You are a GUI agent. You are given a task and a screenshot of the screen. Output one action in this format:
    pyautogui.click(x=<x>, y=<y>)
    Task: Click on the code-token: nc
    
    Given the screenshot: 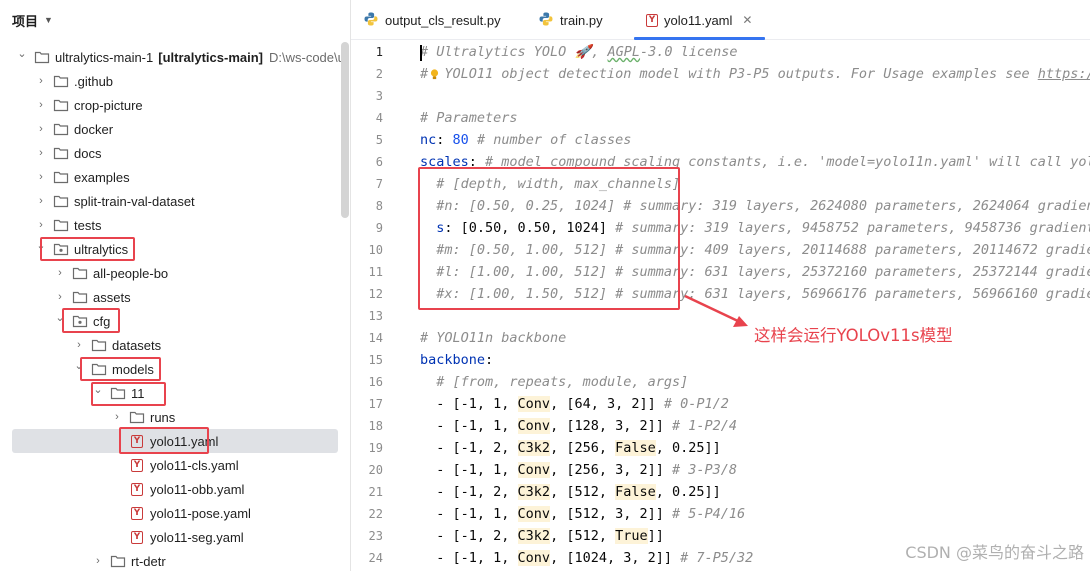 What is the action you would take?
    pyautogui.click(x=428, y=140)
    